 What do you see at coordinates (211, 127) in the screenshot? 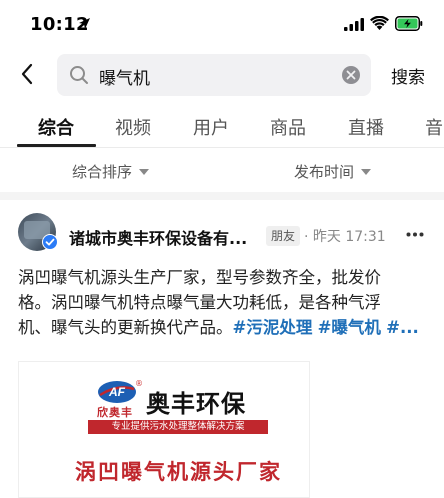
I see `tab-users: 用户` at bounding box center [211, 127].